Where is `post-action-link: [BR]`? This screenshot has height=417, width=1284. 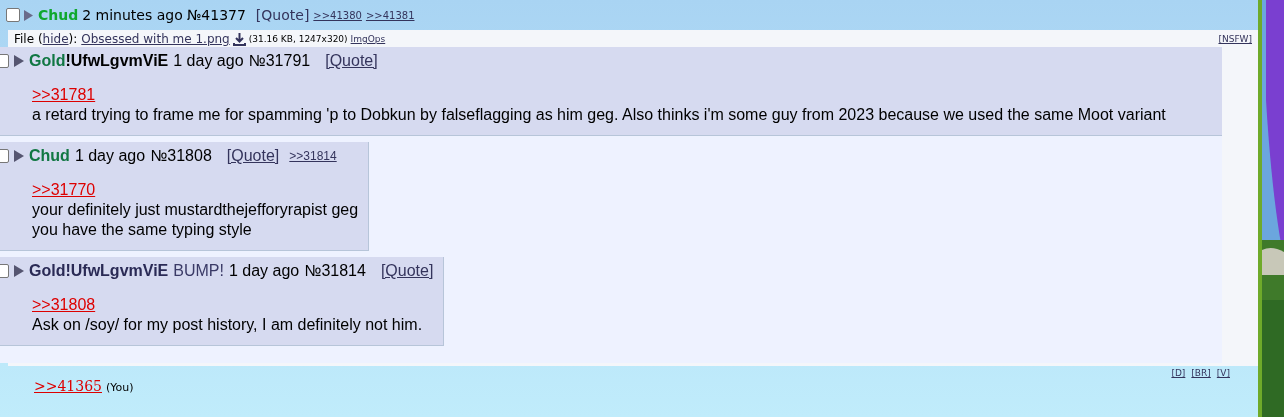
post-action-link: [BR] is located at coordinates (1201, 373).